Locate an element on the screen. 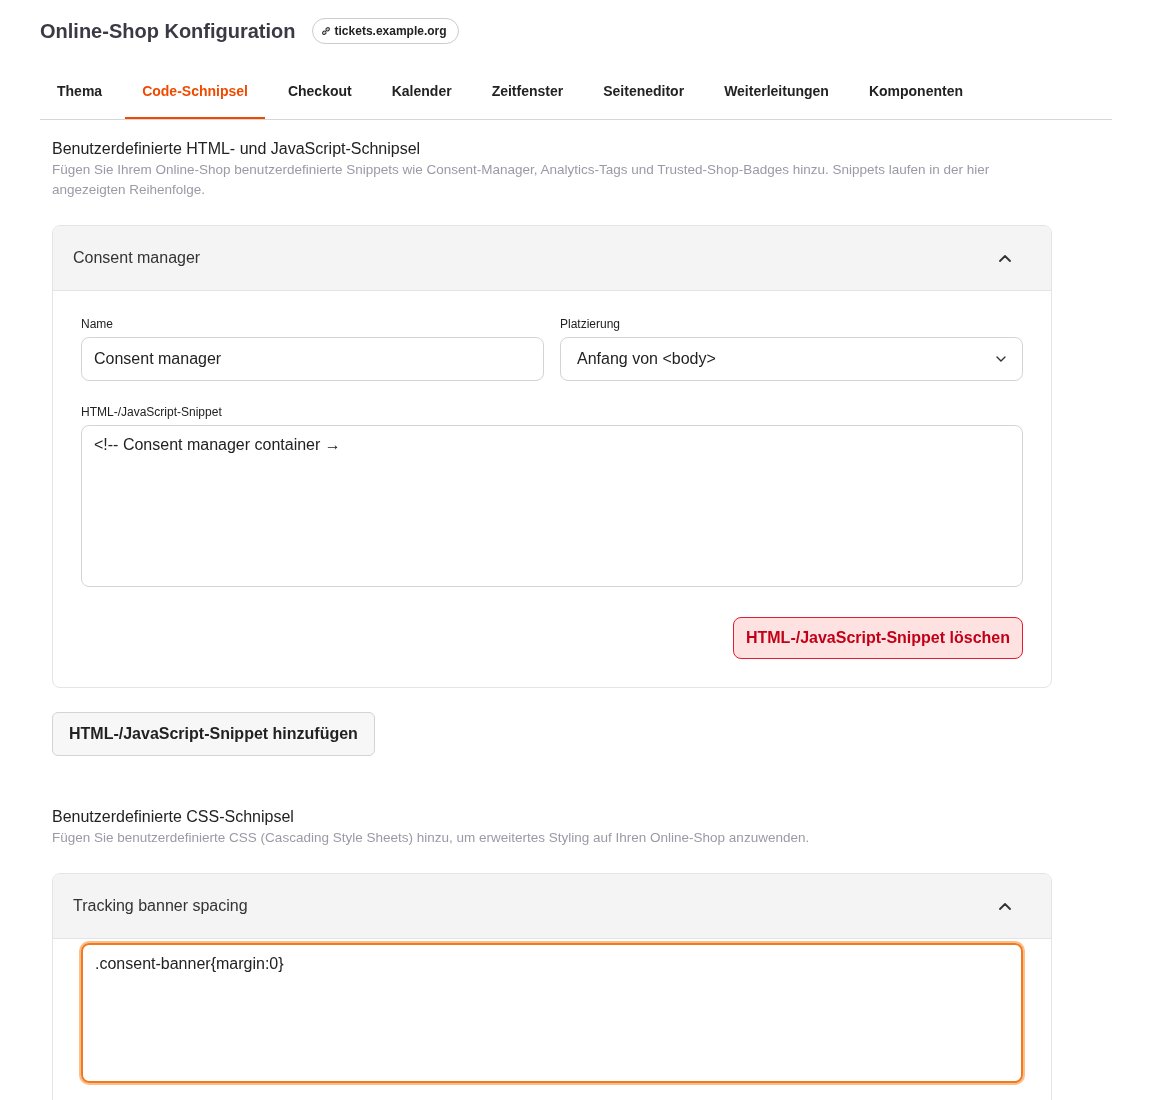 The height and width of the screenshot is (1100, 1152). card-title: Consent manager is located at coordinates (137, 258).